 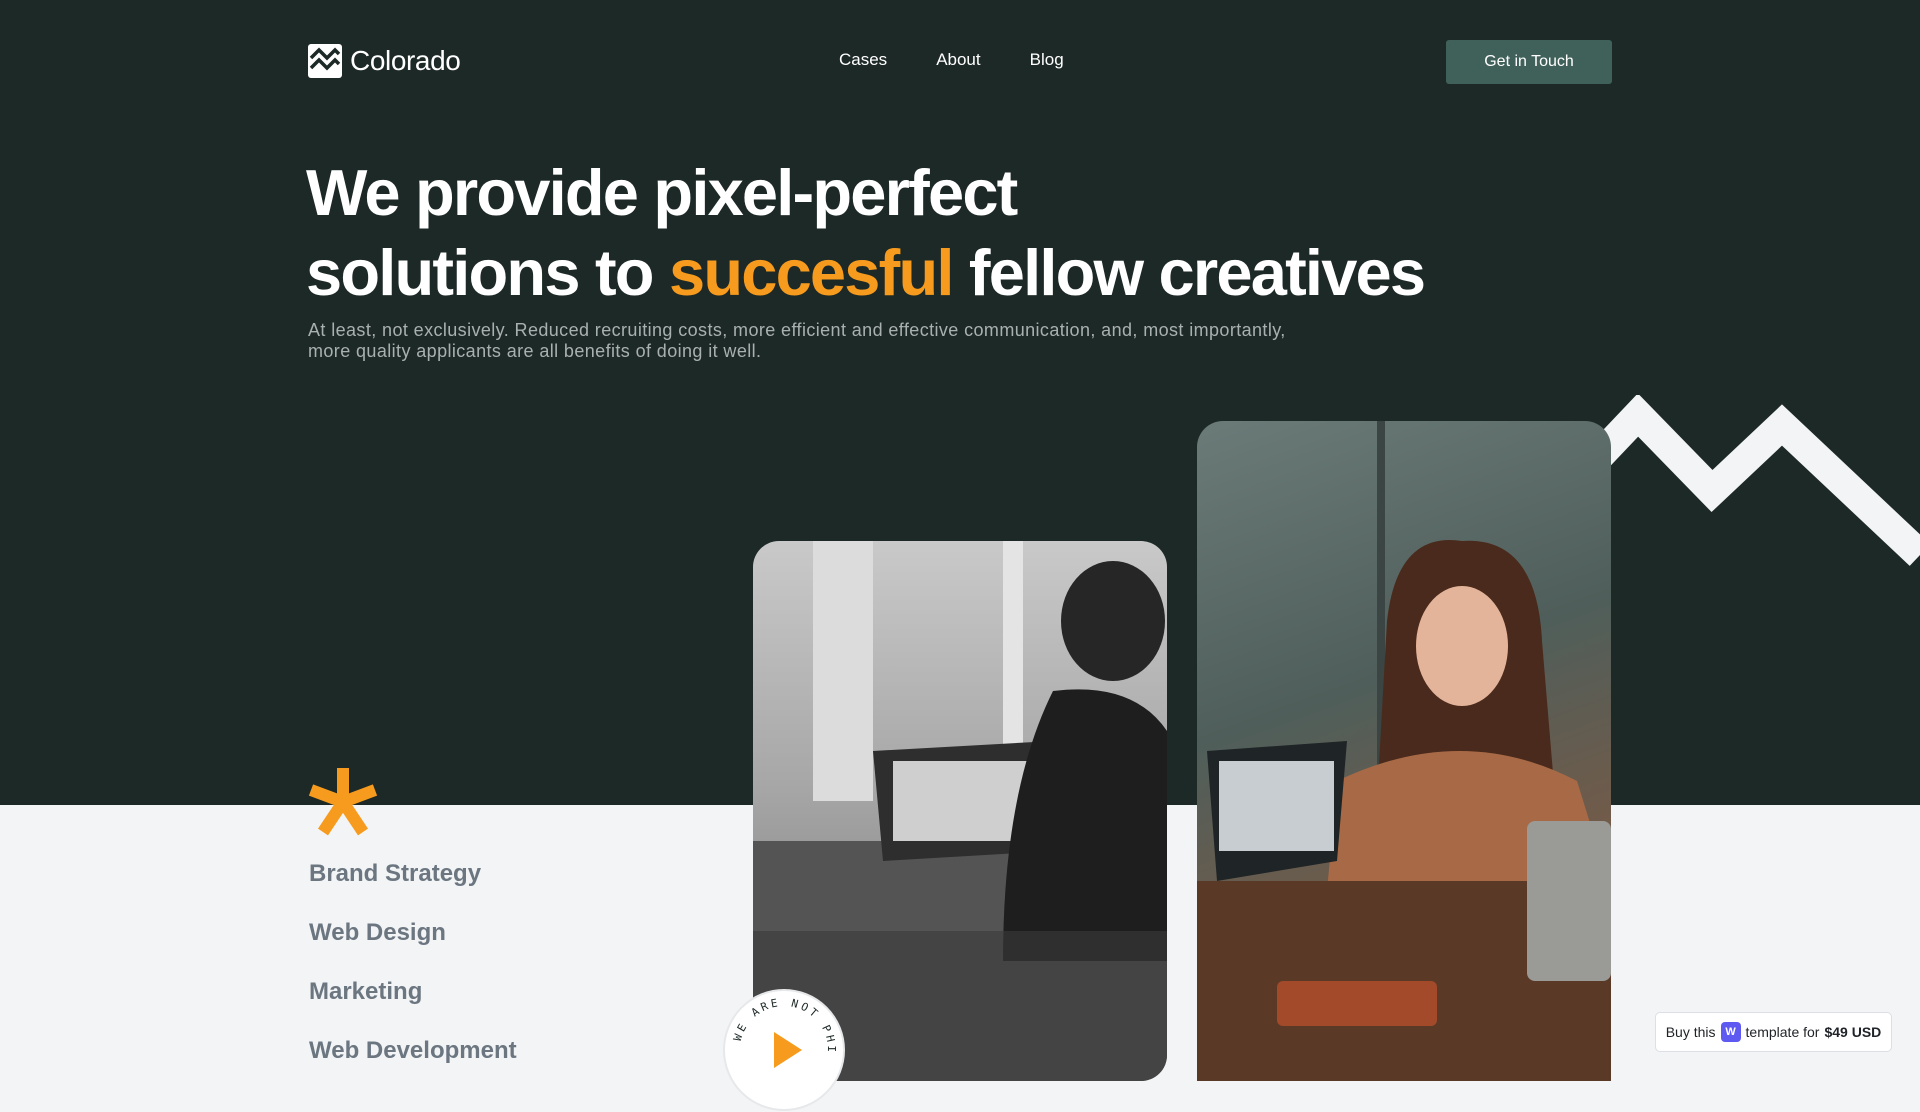 I want to click on brand-logo: Colorado, so click(x=384, y=61).